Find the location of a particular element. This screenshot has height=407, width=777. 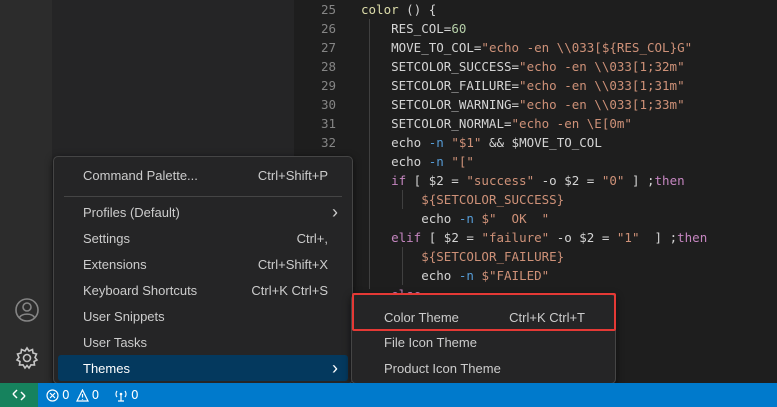

error-icon is located at coordinates (52, 395).